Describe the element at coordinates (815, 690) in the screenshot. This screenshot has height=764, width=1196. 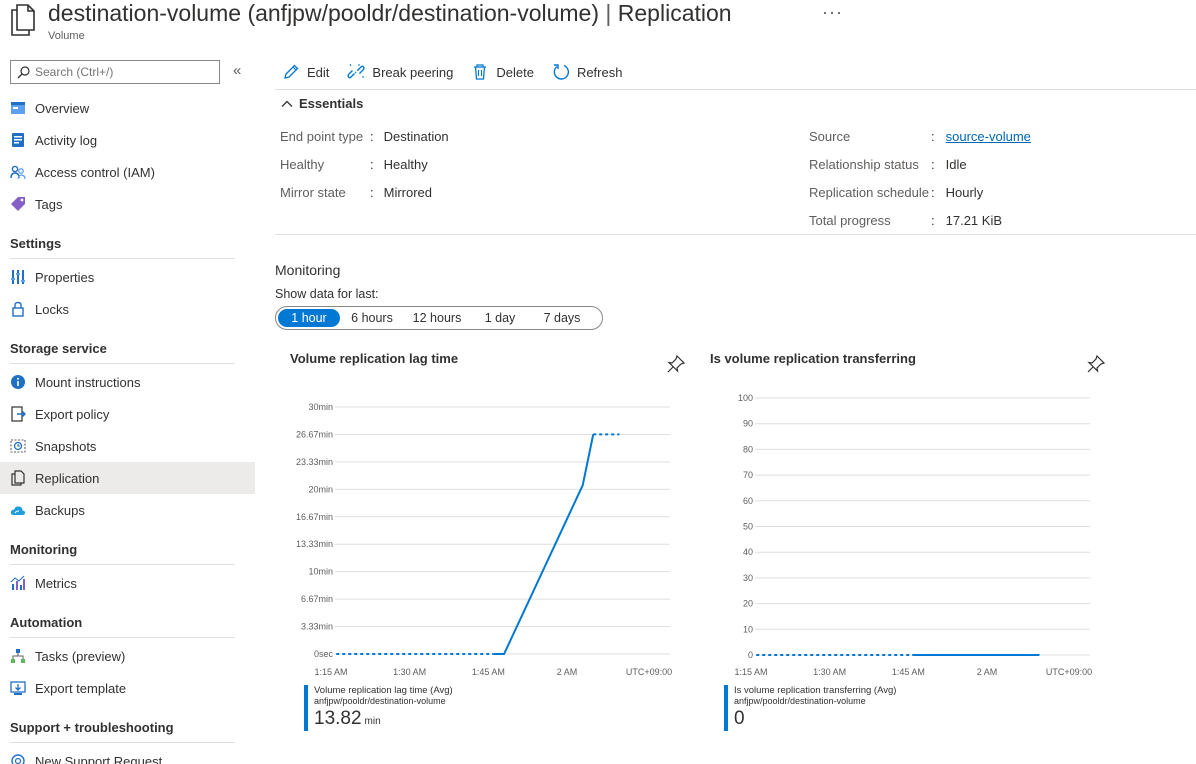
I see `legend-metric-name: Is volume replication transferring (Avg)` at that location.